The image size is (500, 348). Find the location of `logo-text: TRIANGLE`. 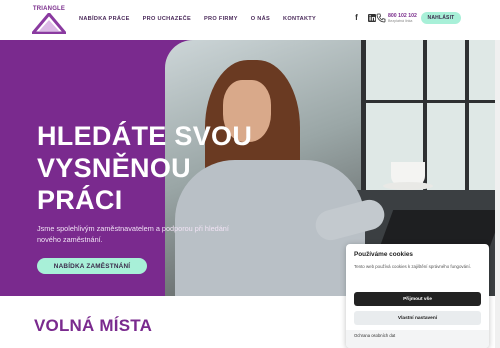

logo-text: TRIANGLE is located at coordinates (49, 9).